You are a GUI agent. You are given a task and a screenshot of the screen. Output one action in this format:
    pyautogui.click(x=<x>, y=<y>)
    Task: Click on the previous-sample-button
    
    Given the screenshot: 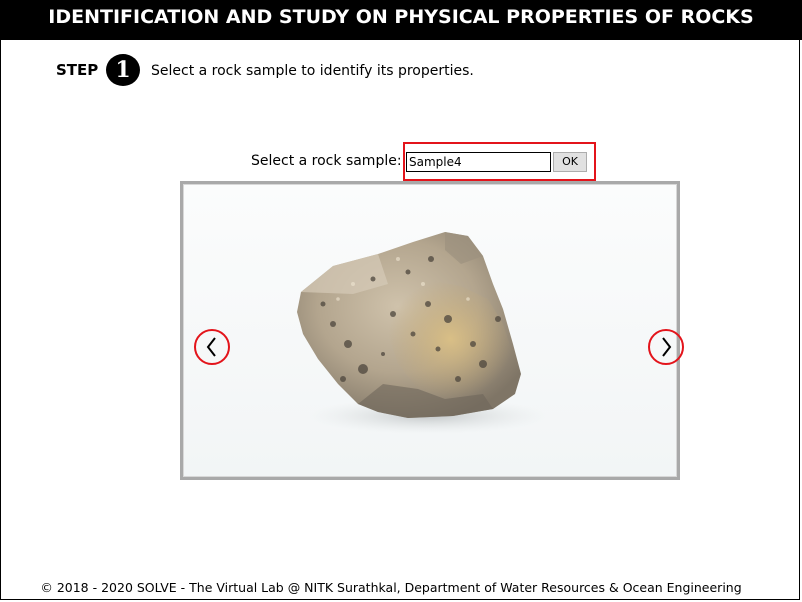 What is the action you would take?
    pyautogui.click(x=212, y=347)
    